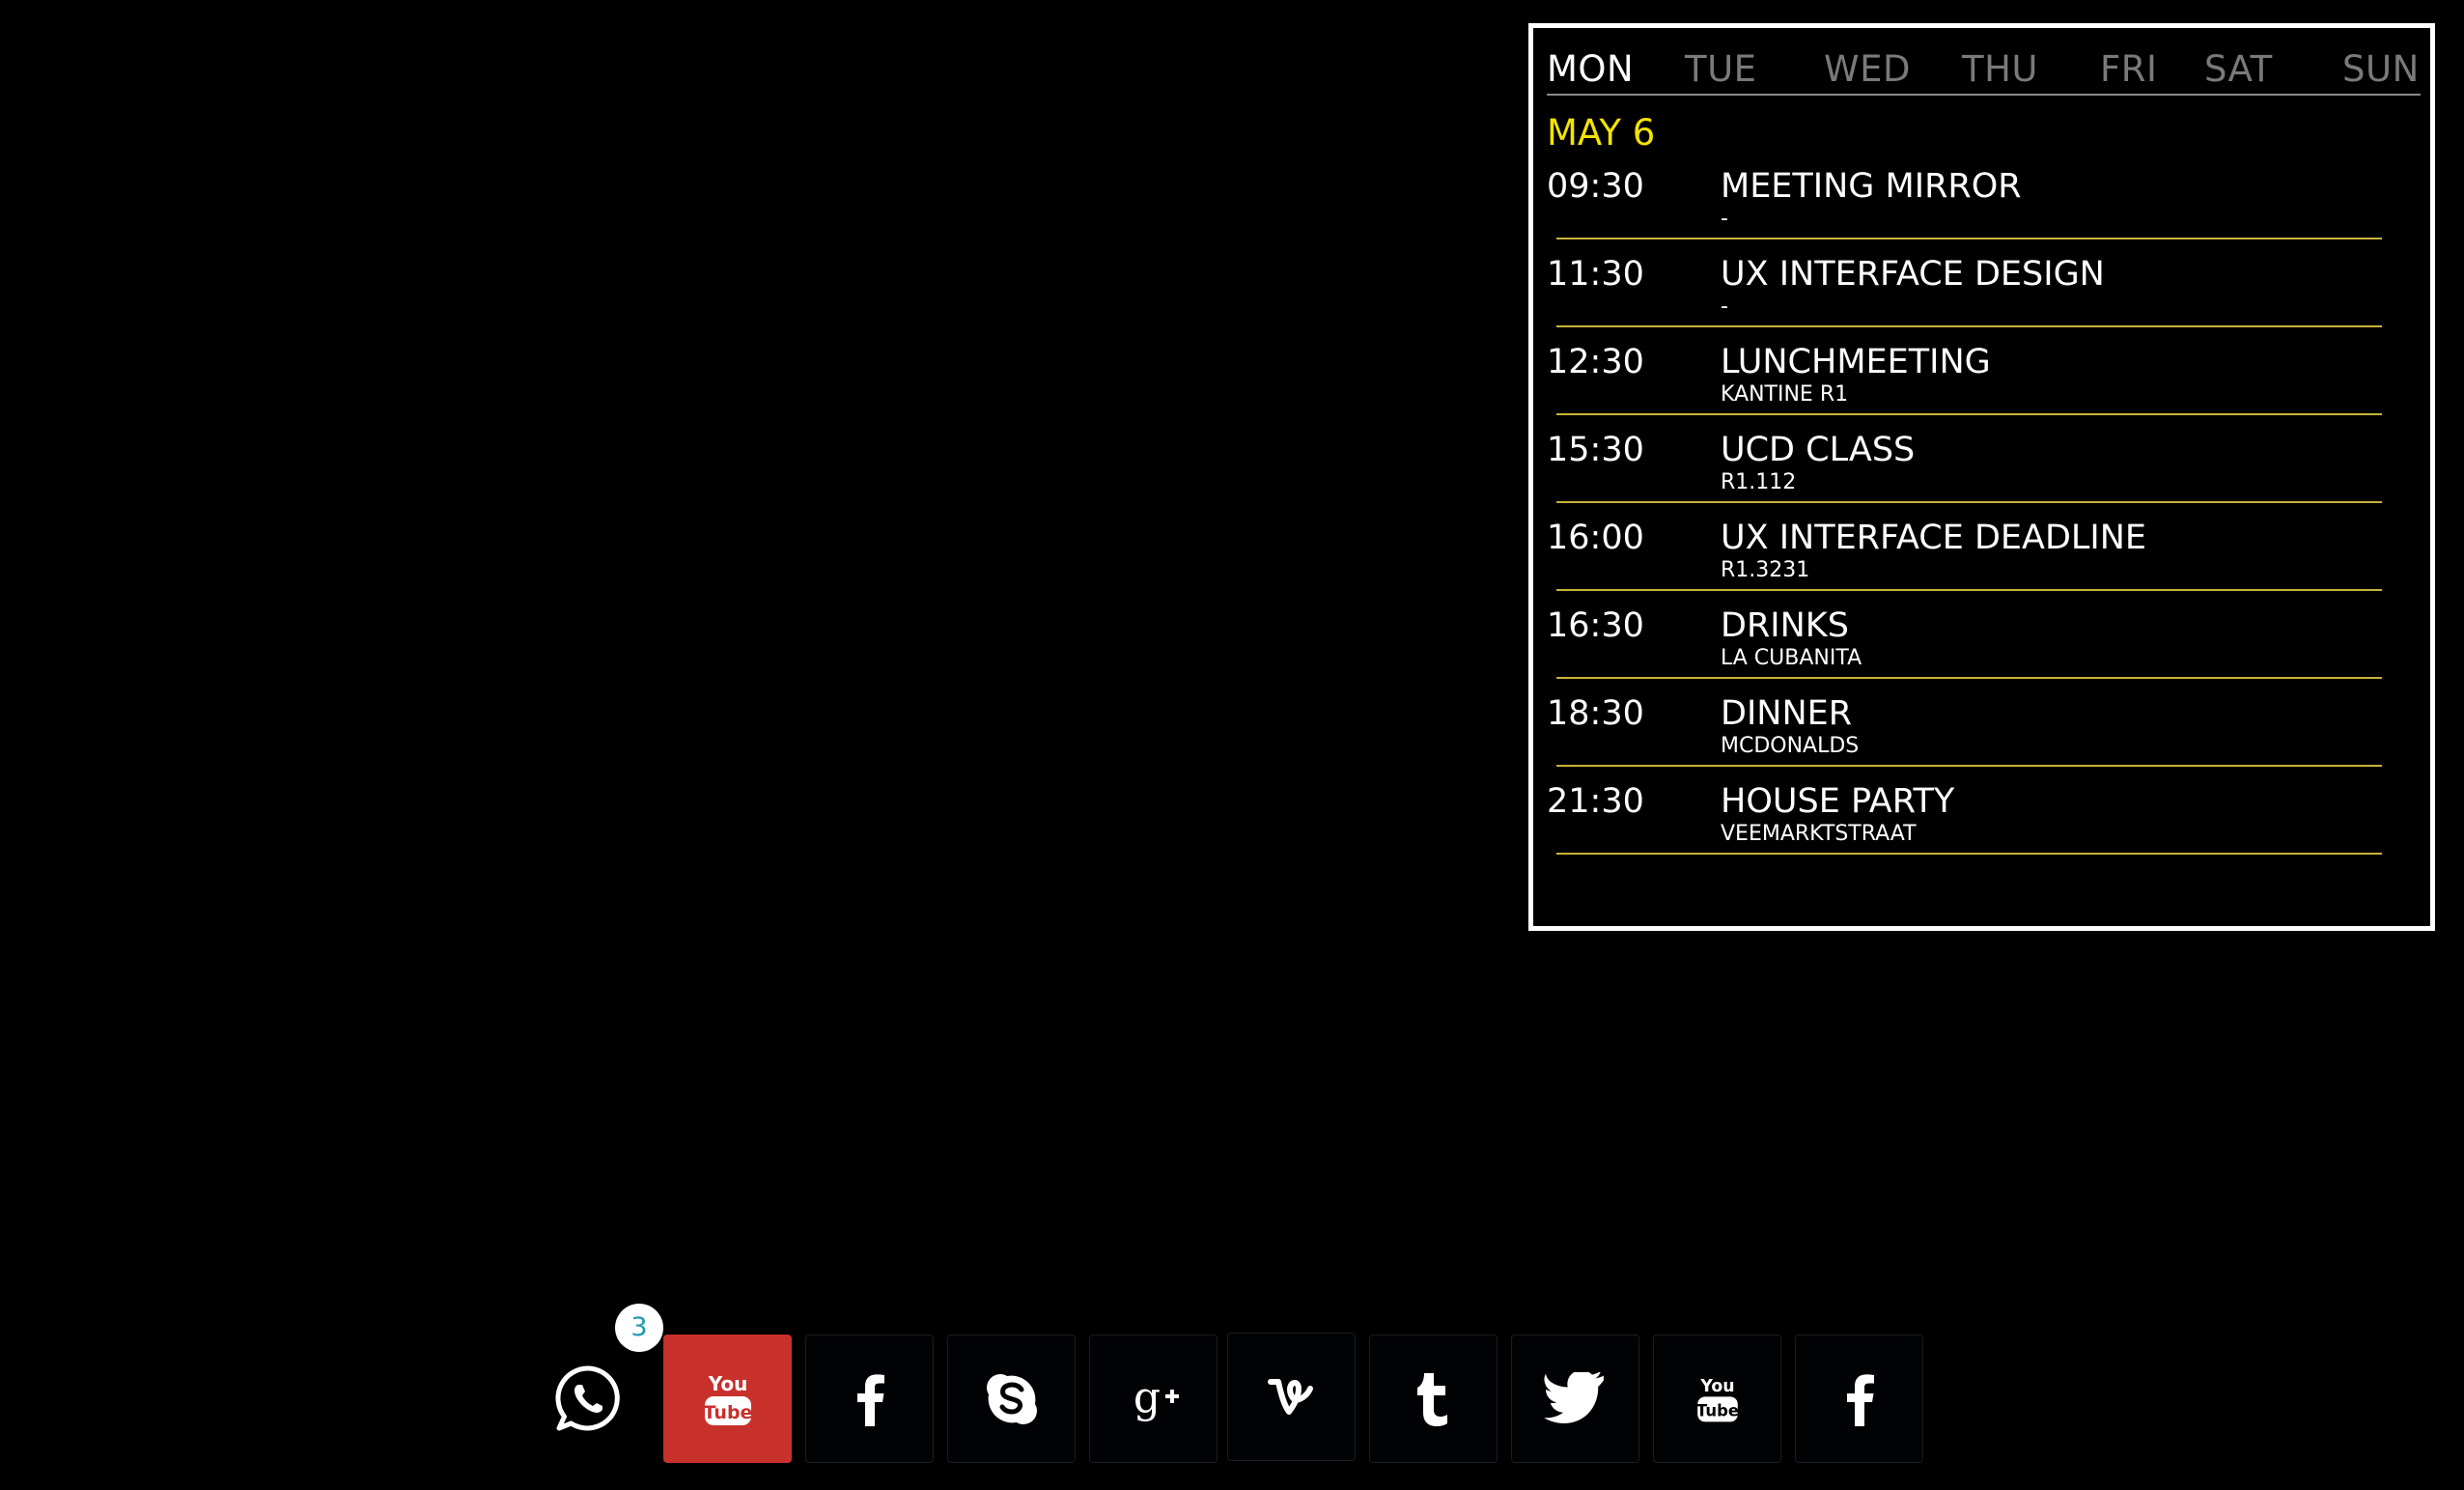 Image resolution: width=2464 pixels, height=1490 pixels. Describe the element at coordinates (1856, 362) in the screenshot. I see `event-title: LUNCHMEETING` at that location.